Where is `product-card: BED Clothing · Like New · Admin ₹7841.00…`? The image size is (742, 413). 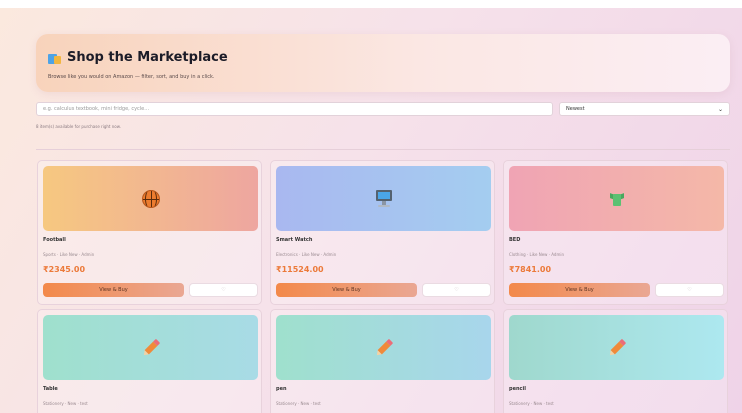
product-card: BED Clothing · Like New · Admin ₹7841.00… is located at coordinates (615, 232).